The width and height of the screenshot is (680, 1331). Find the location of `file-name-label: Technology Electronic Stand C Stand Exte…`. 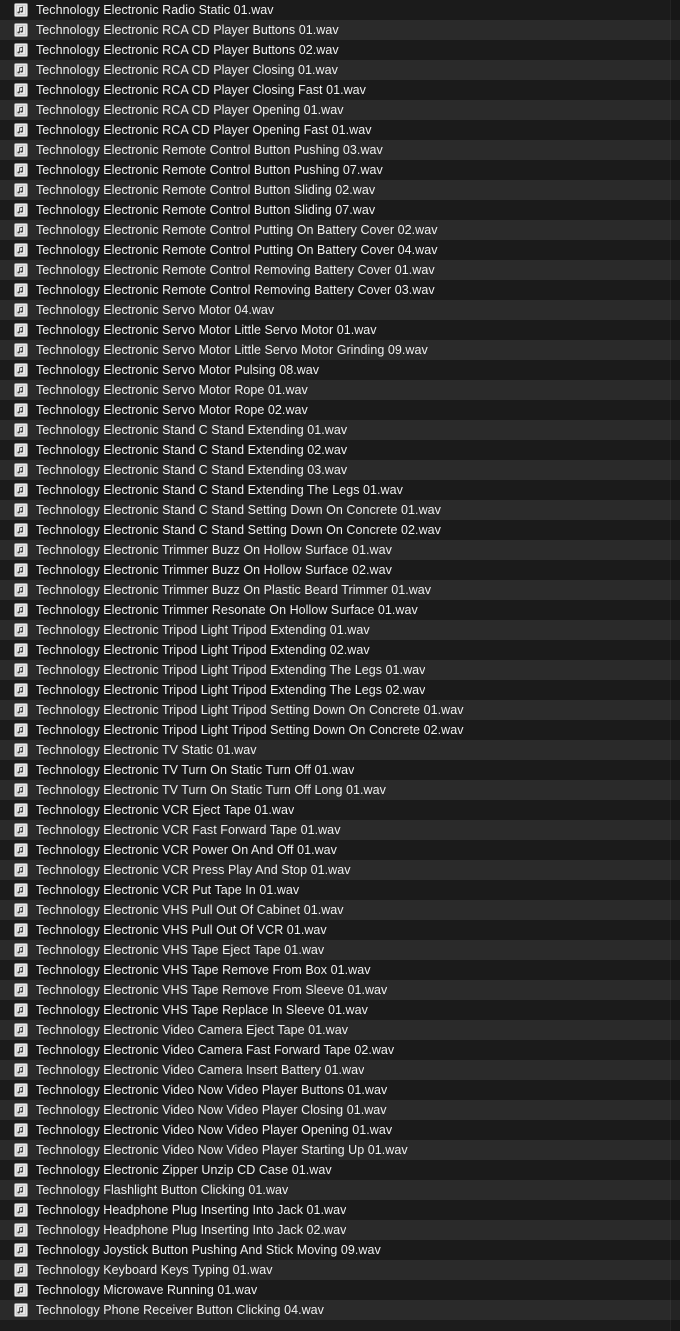

file-name-label: Technology Electronic Stand C Stand Exte… is located at coordinates (192, 470).